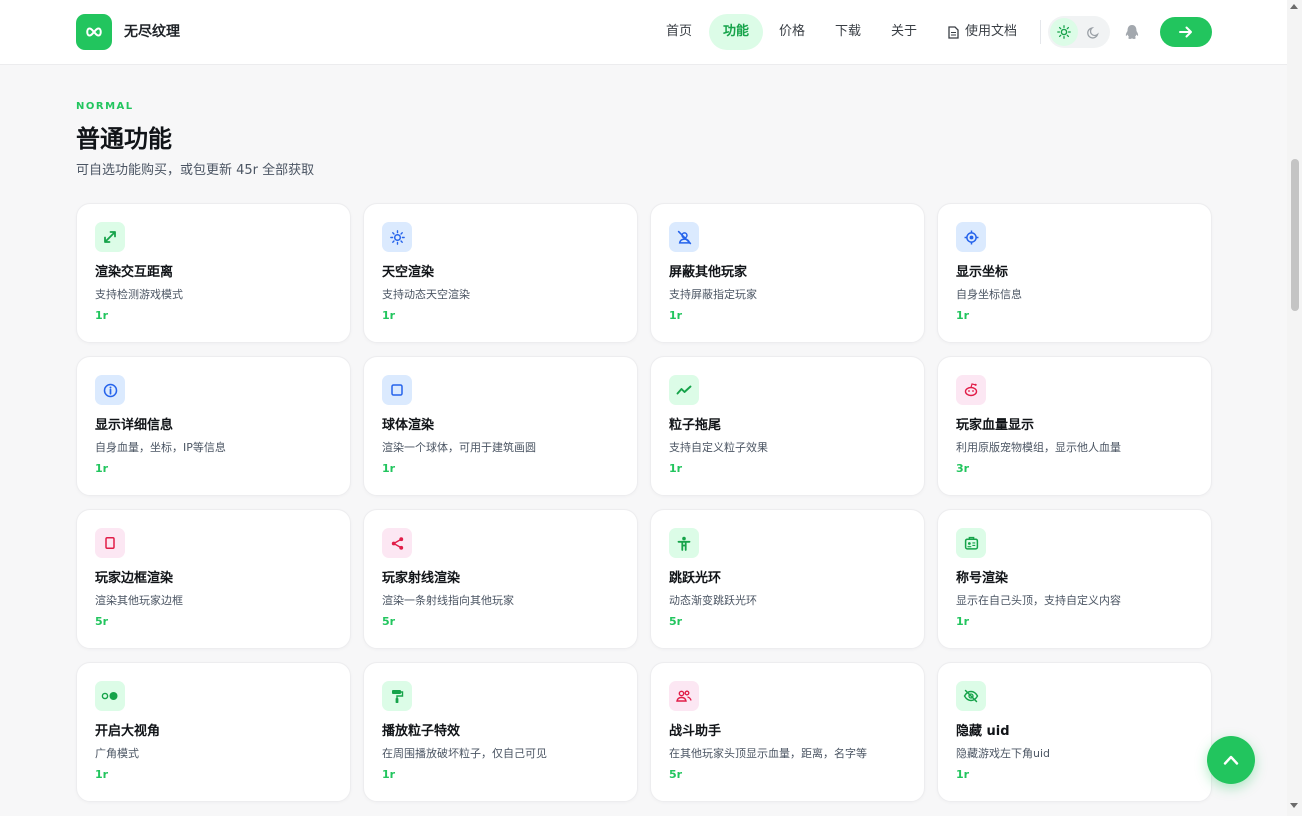 The width and height of the screenshot is (1302, 816). I want to click on crosshair-icon, so click(971, 237).